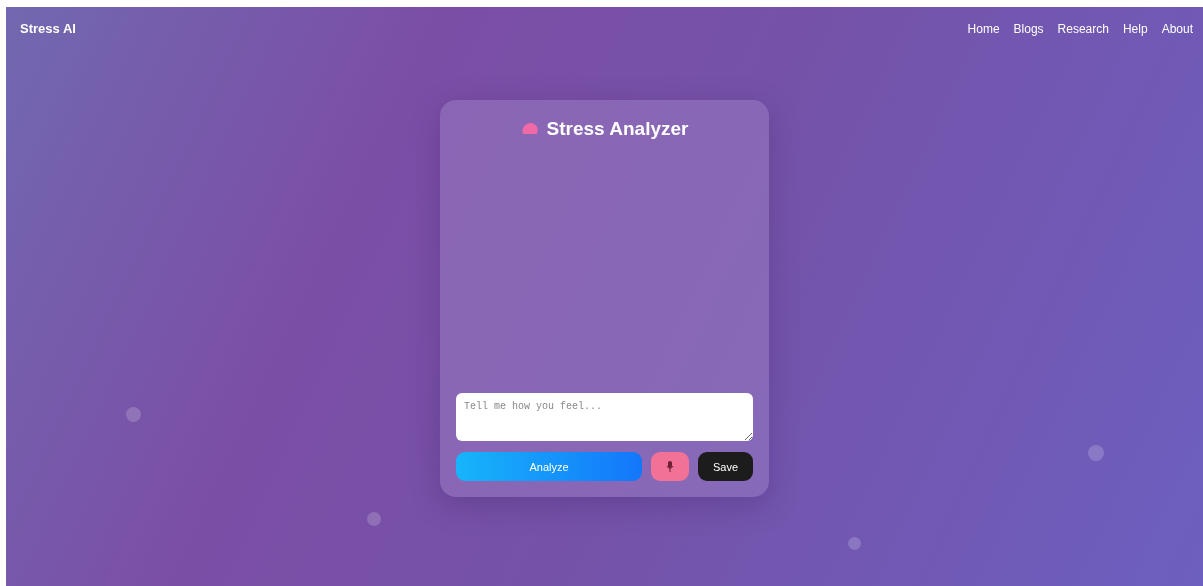 This screenshot has height=586, width=1203. What do you see at coordinates (48, 28) in the screenshot?
I see `brand-logo-text: Stress AI` at bounding box center [48, 28].